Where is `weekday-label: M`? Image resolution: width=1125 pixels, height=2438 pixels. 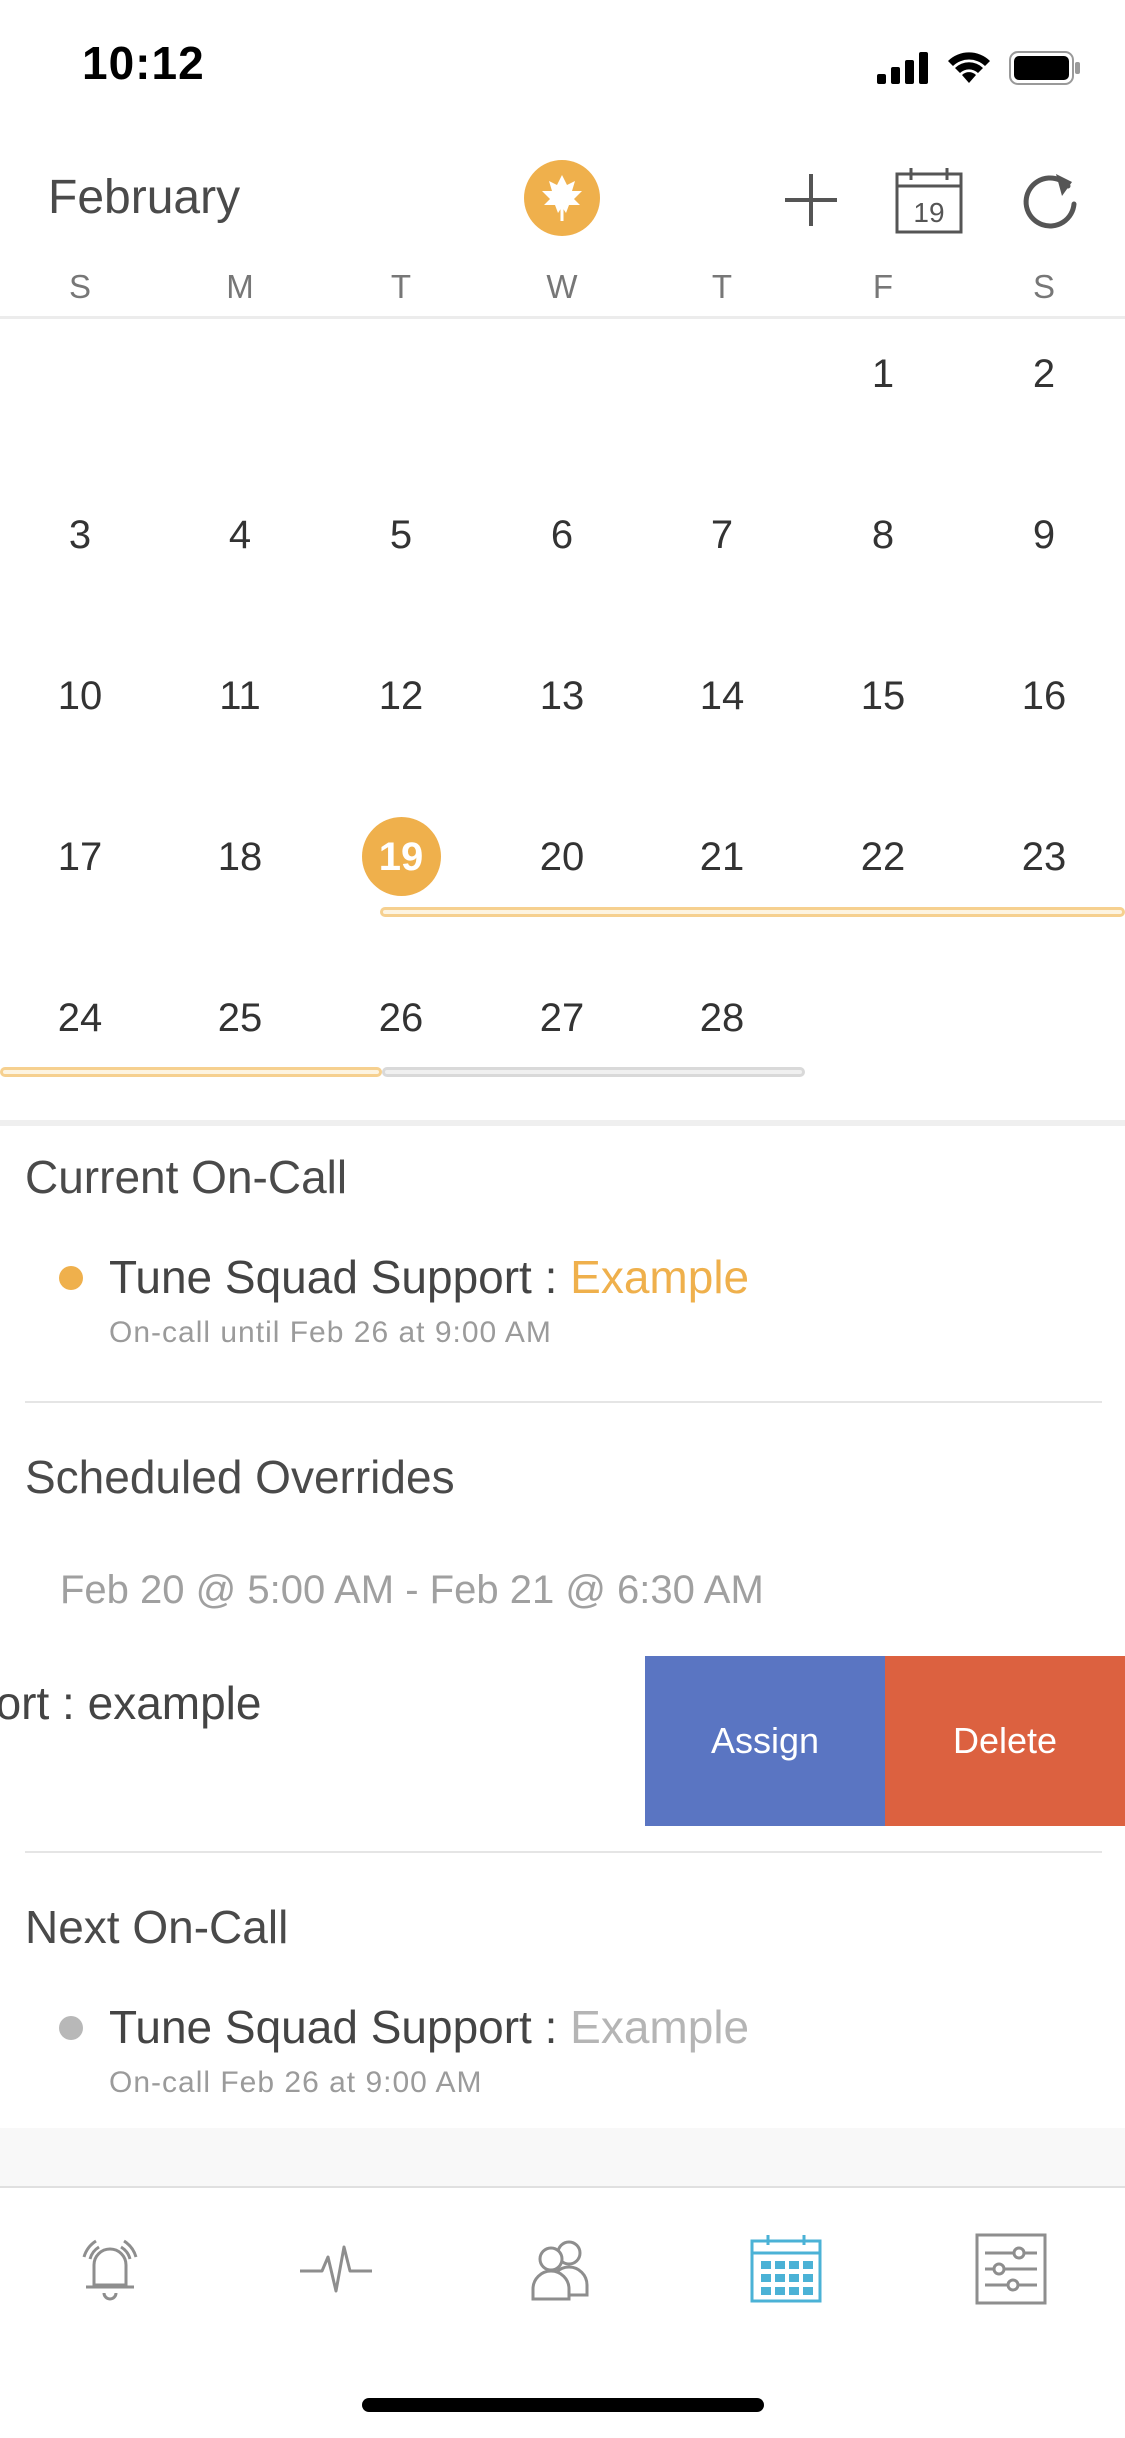
weekday-label: M is located at coordinates (240, 286).